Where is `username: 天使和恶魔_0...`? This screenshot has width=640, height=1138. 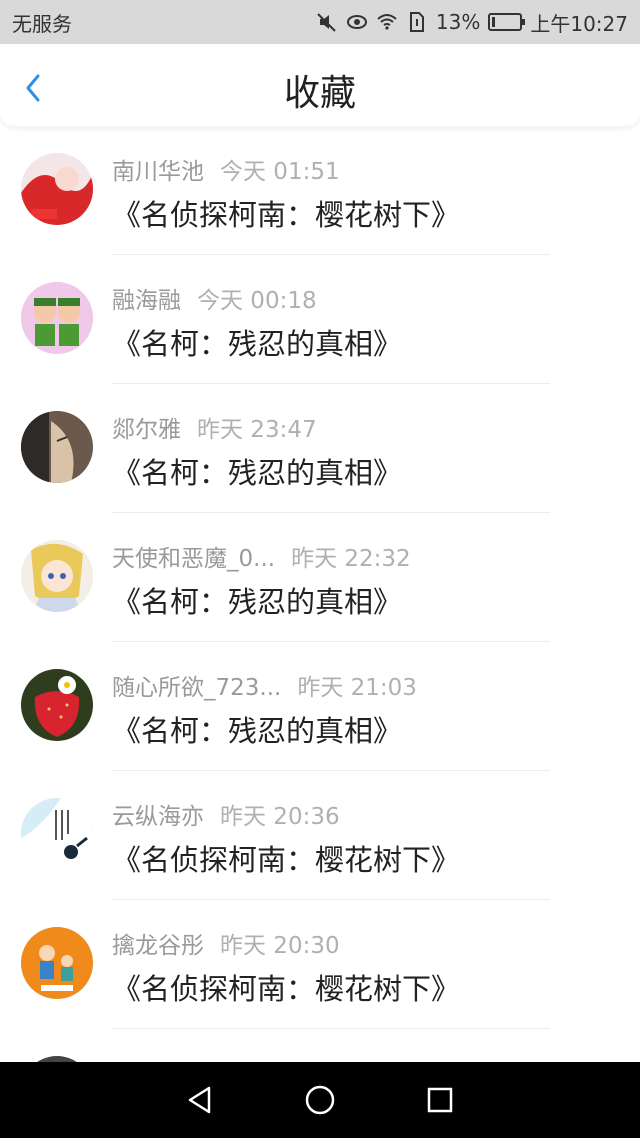
username: 天使和恶魔_0... is located at coordinates (193, 559).